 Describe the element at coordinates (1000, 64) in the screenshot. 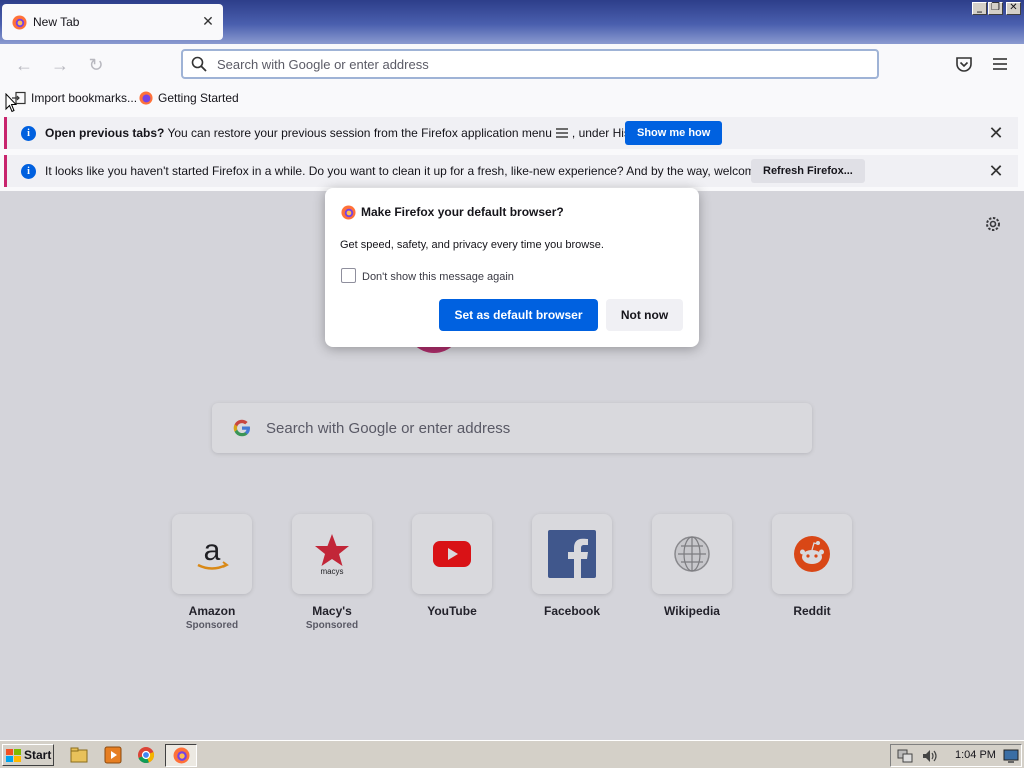

I see `hamburger-menu-icon` at that location.